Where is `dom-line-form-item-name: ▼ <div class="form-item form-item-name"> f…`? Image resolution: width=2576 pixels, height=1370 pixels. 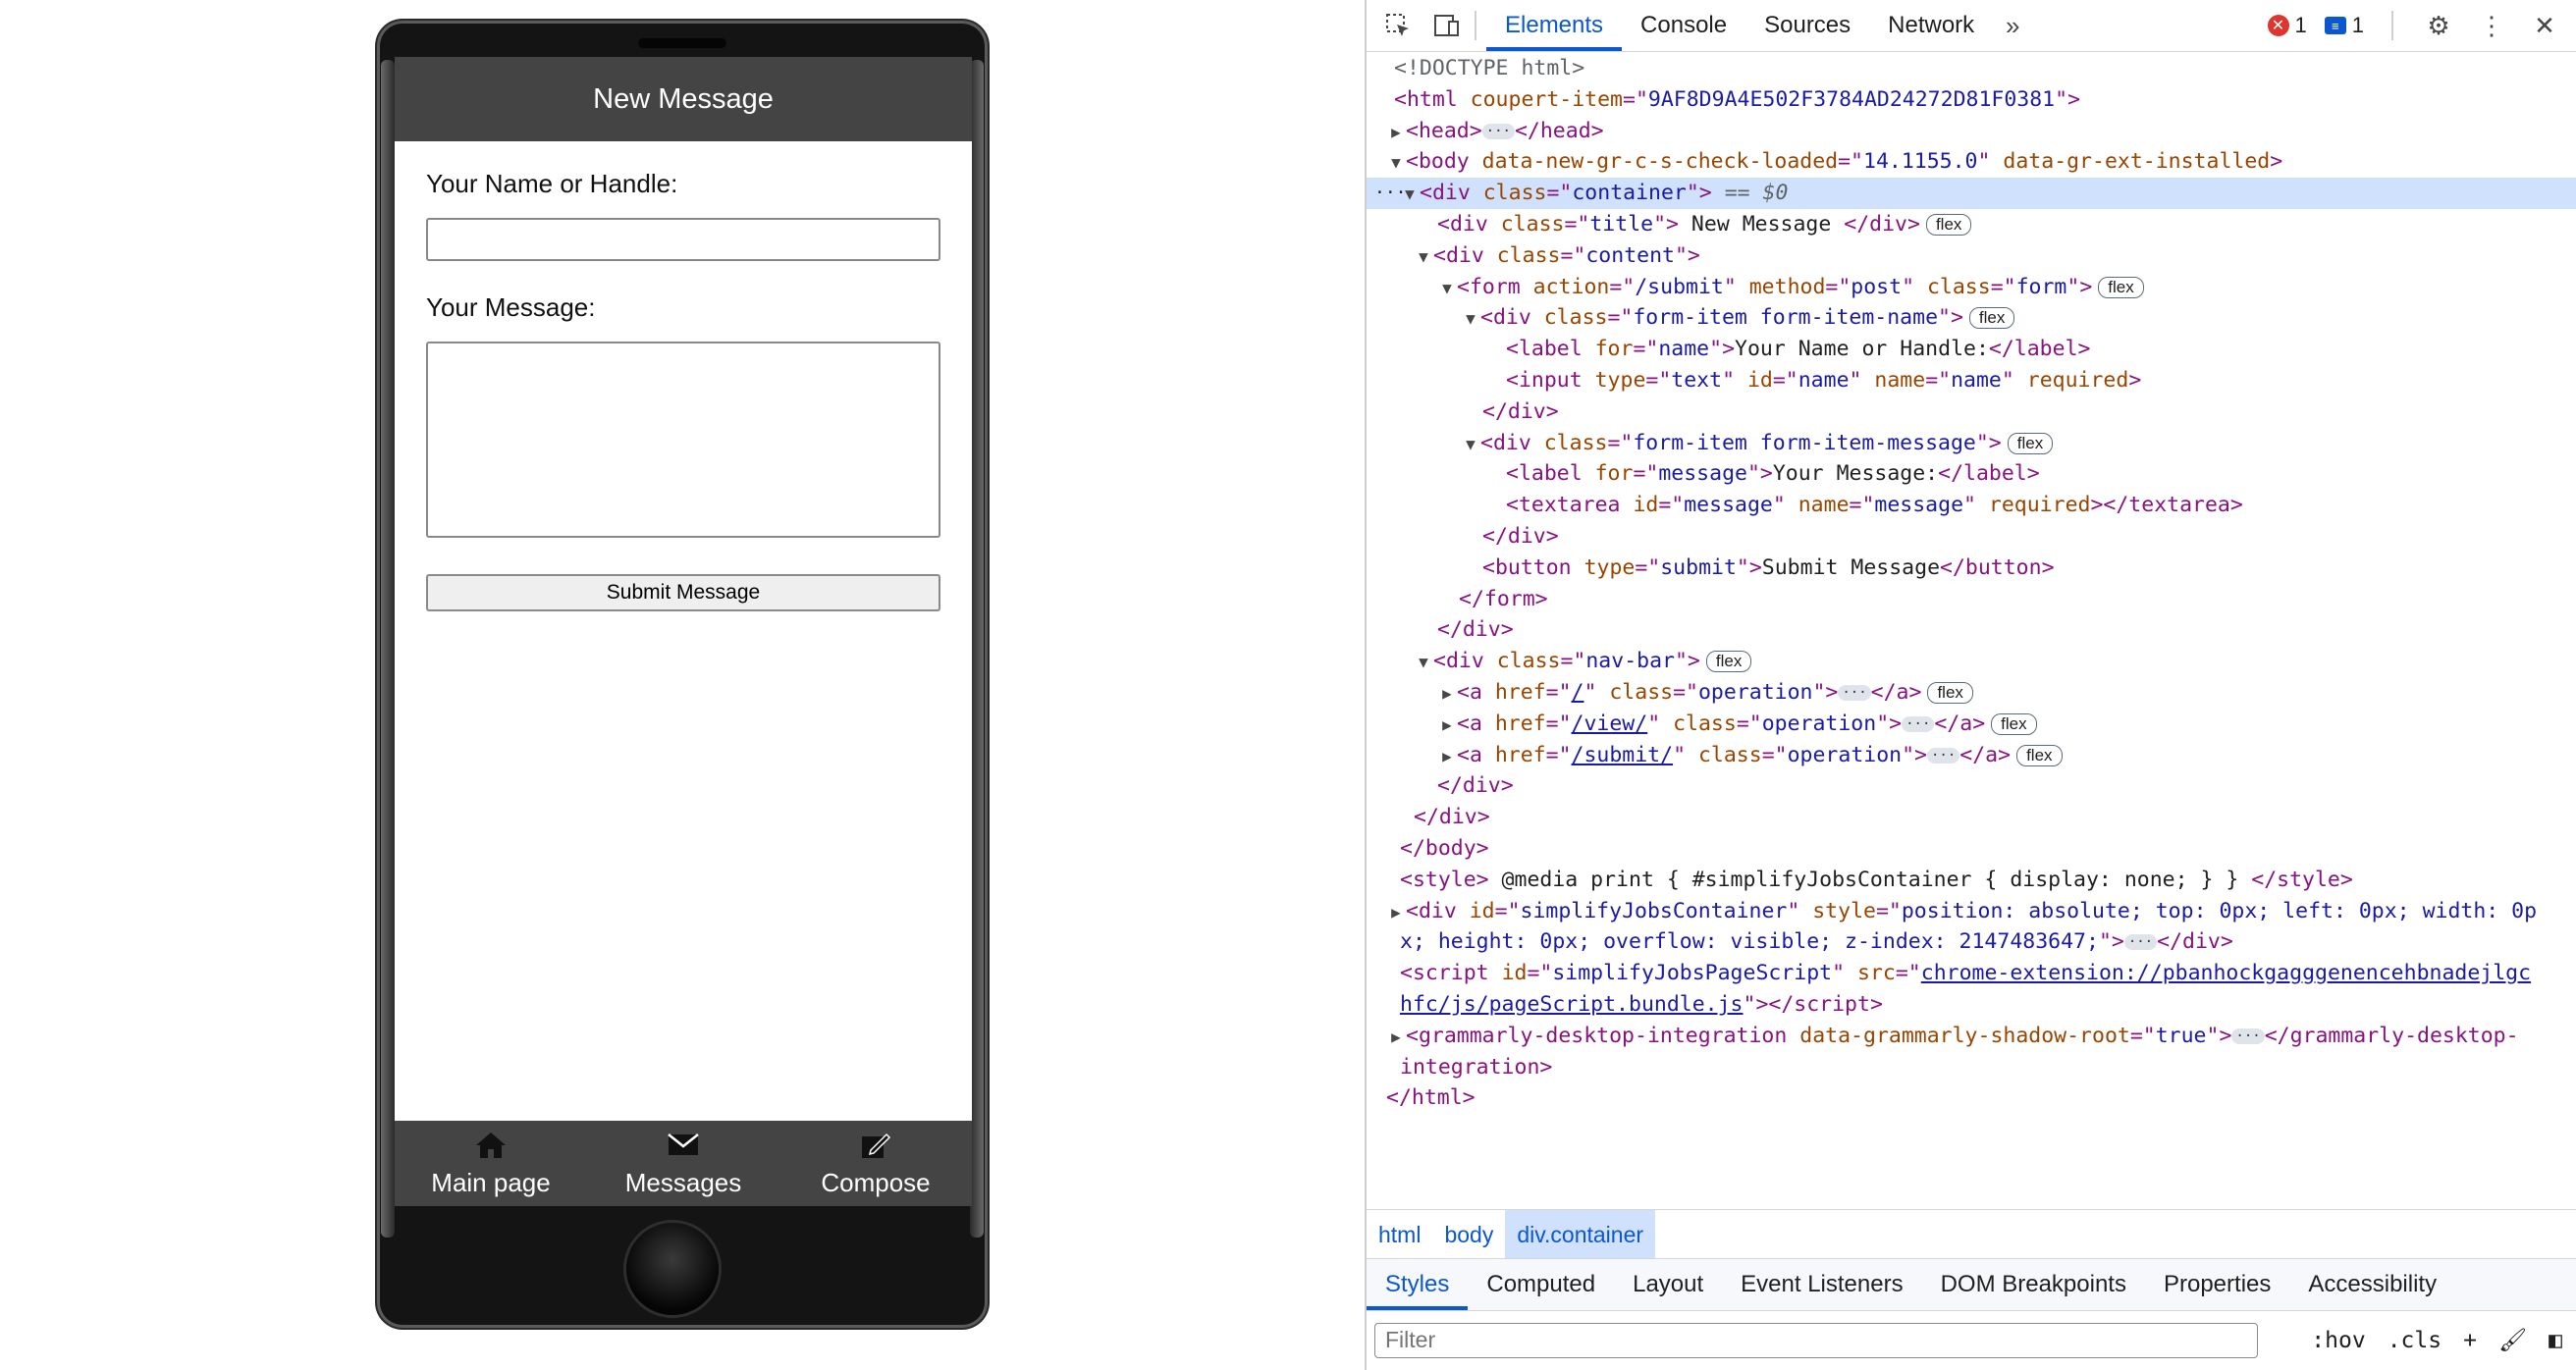 dom-line-form-item-name: ▼ <div class="form-item form-item-name"> f… is located at coordinates (1971, 318).